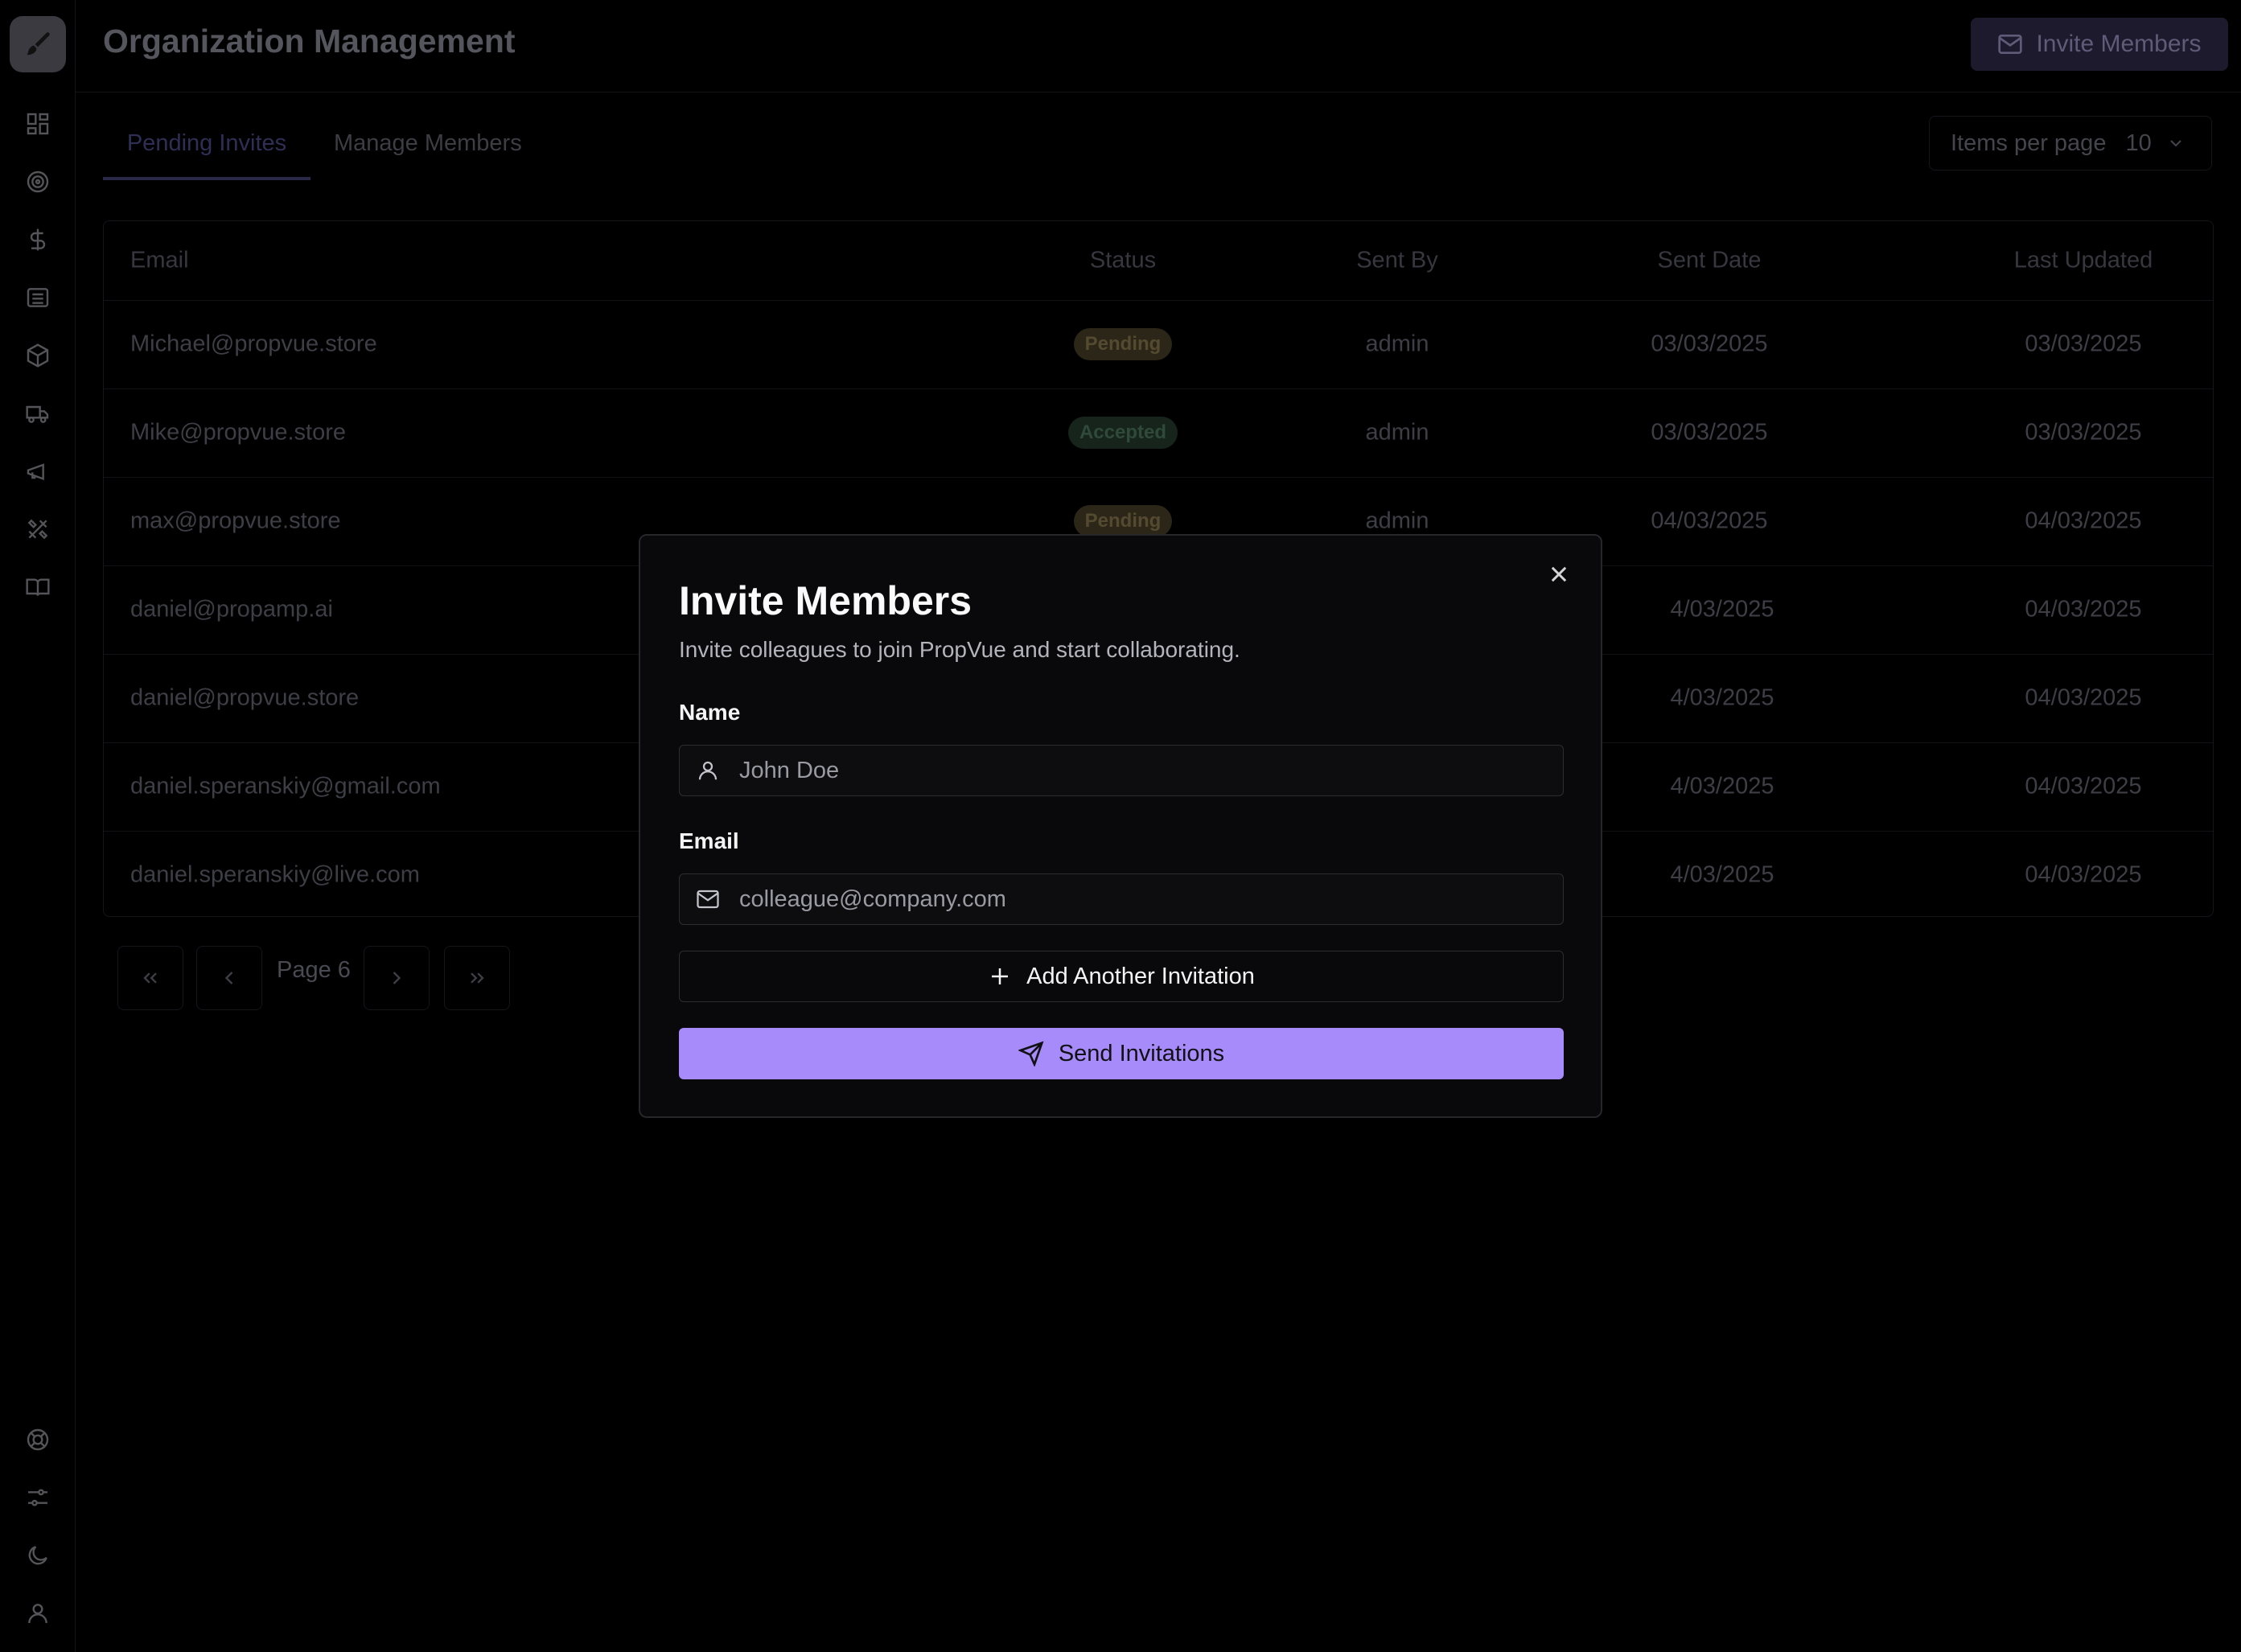 The image size is (2241, 1652). I want to click on first-page-button, so click(150, 978).